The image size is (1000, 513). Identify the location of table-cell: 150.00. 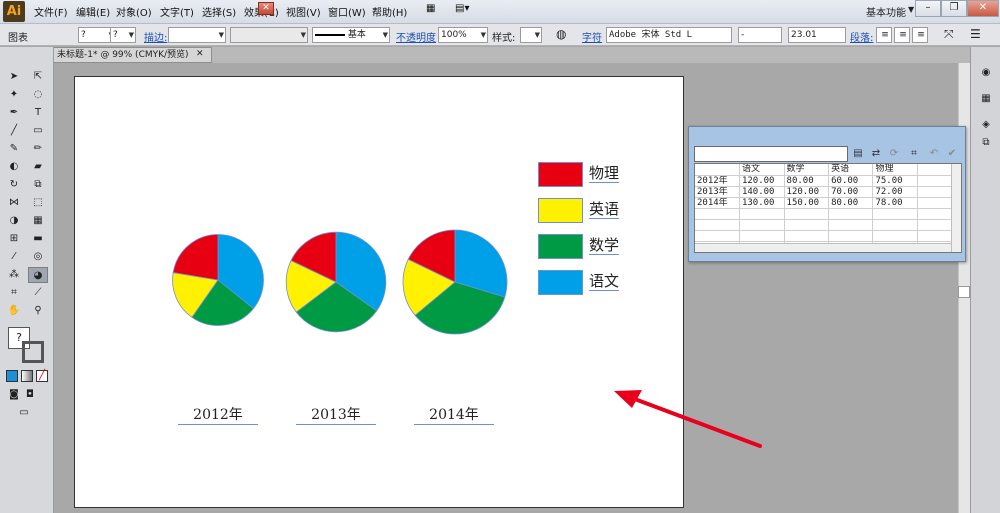
(807, 203).